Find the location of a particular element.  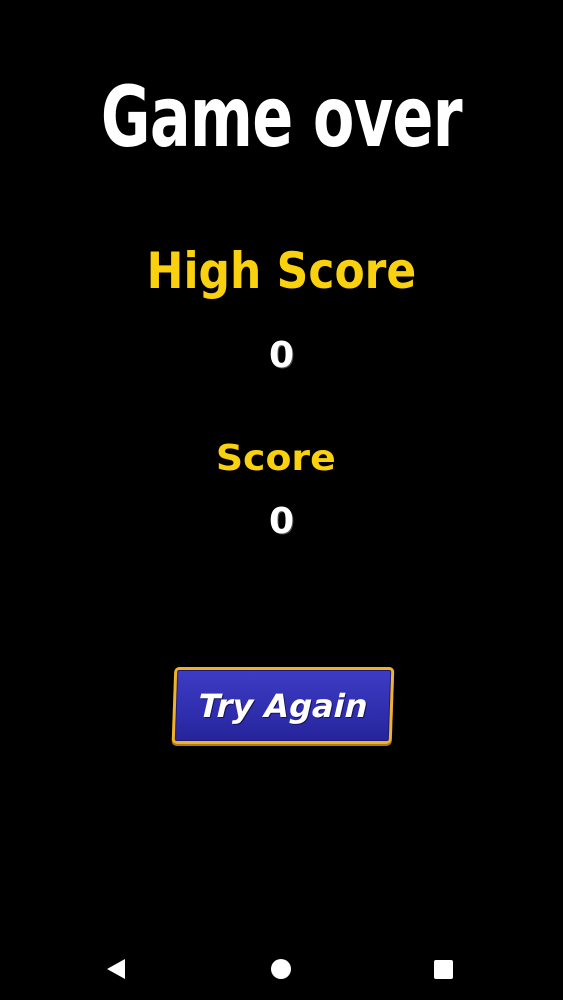

try-again-button: Try Again is located at coordinates (283, 705).